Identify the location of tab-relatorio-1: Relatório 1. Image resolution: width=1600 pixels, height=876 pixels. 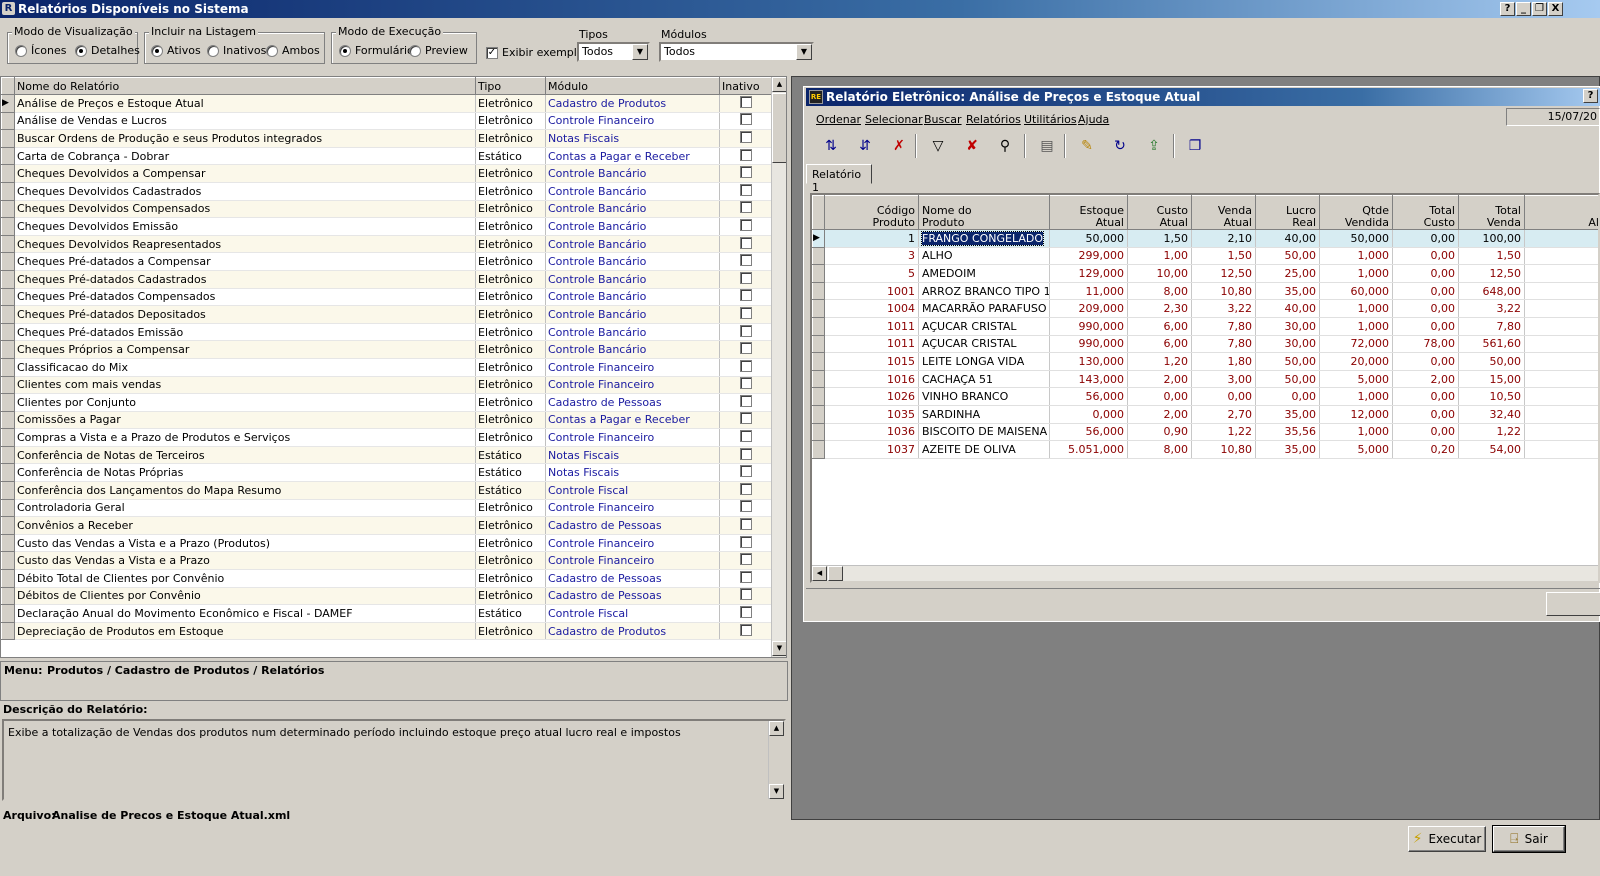
(839, 179).